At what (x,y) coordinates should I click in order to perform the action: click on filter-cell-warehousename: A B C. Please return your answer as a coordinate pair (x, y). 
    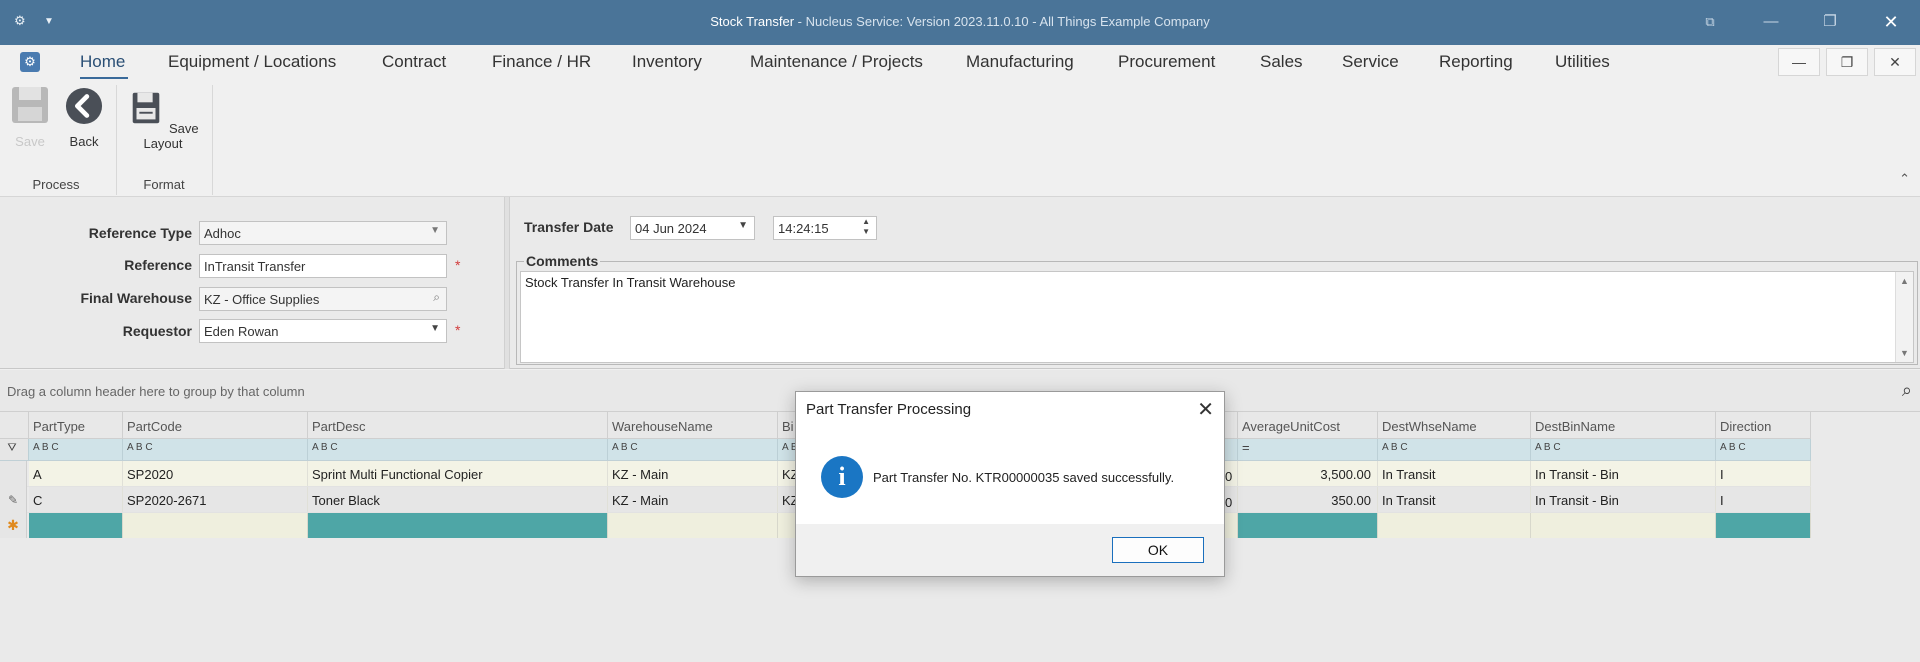
    Looking at the image, I should click on (693, 449).